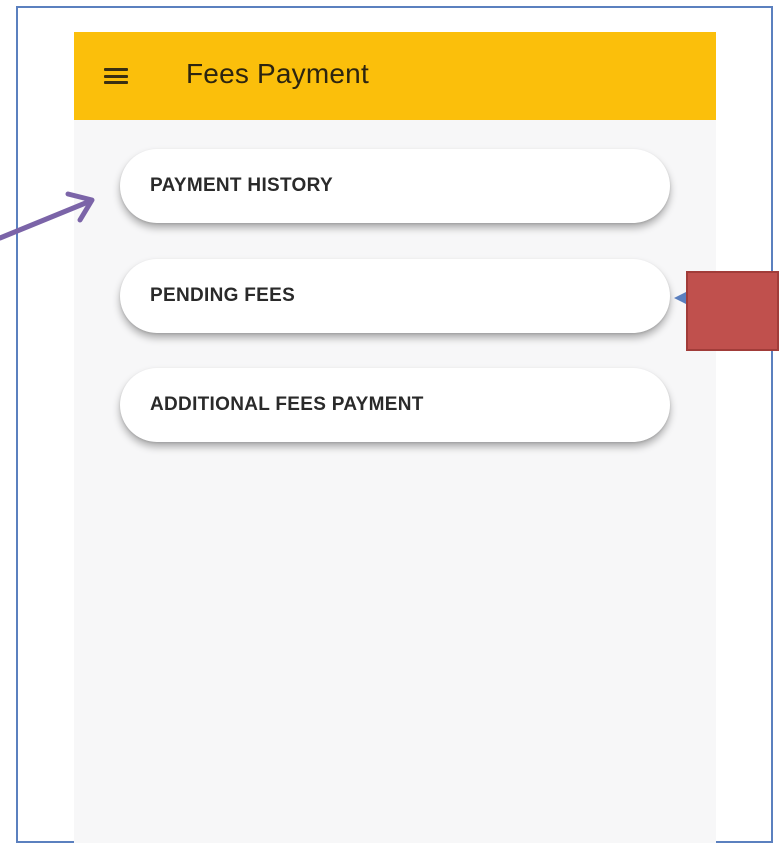  I want to click on payment-history-button: PAYMENT HISTORY, so click(395, 186).